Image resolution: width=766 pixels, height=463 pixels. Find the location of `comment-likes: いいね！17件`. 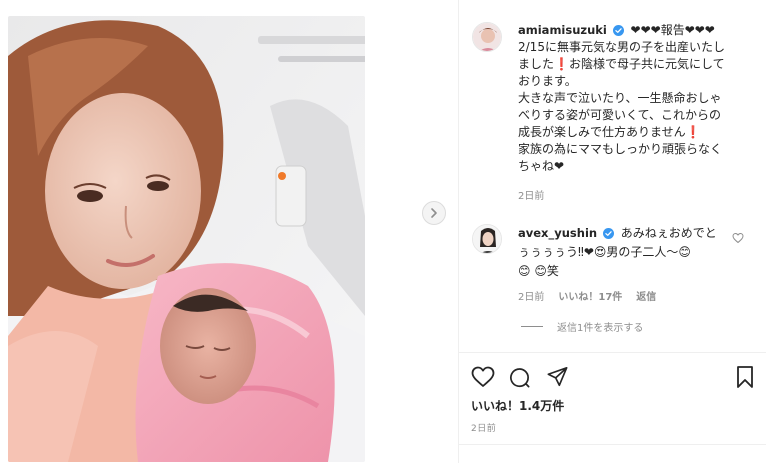

comment-likes: いいね！17件 is located at coordinates (590, 295).